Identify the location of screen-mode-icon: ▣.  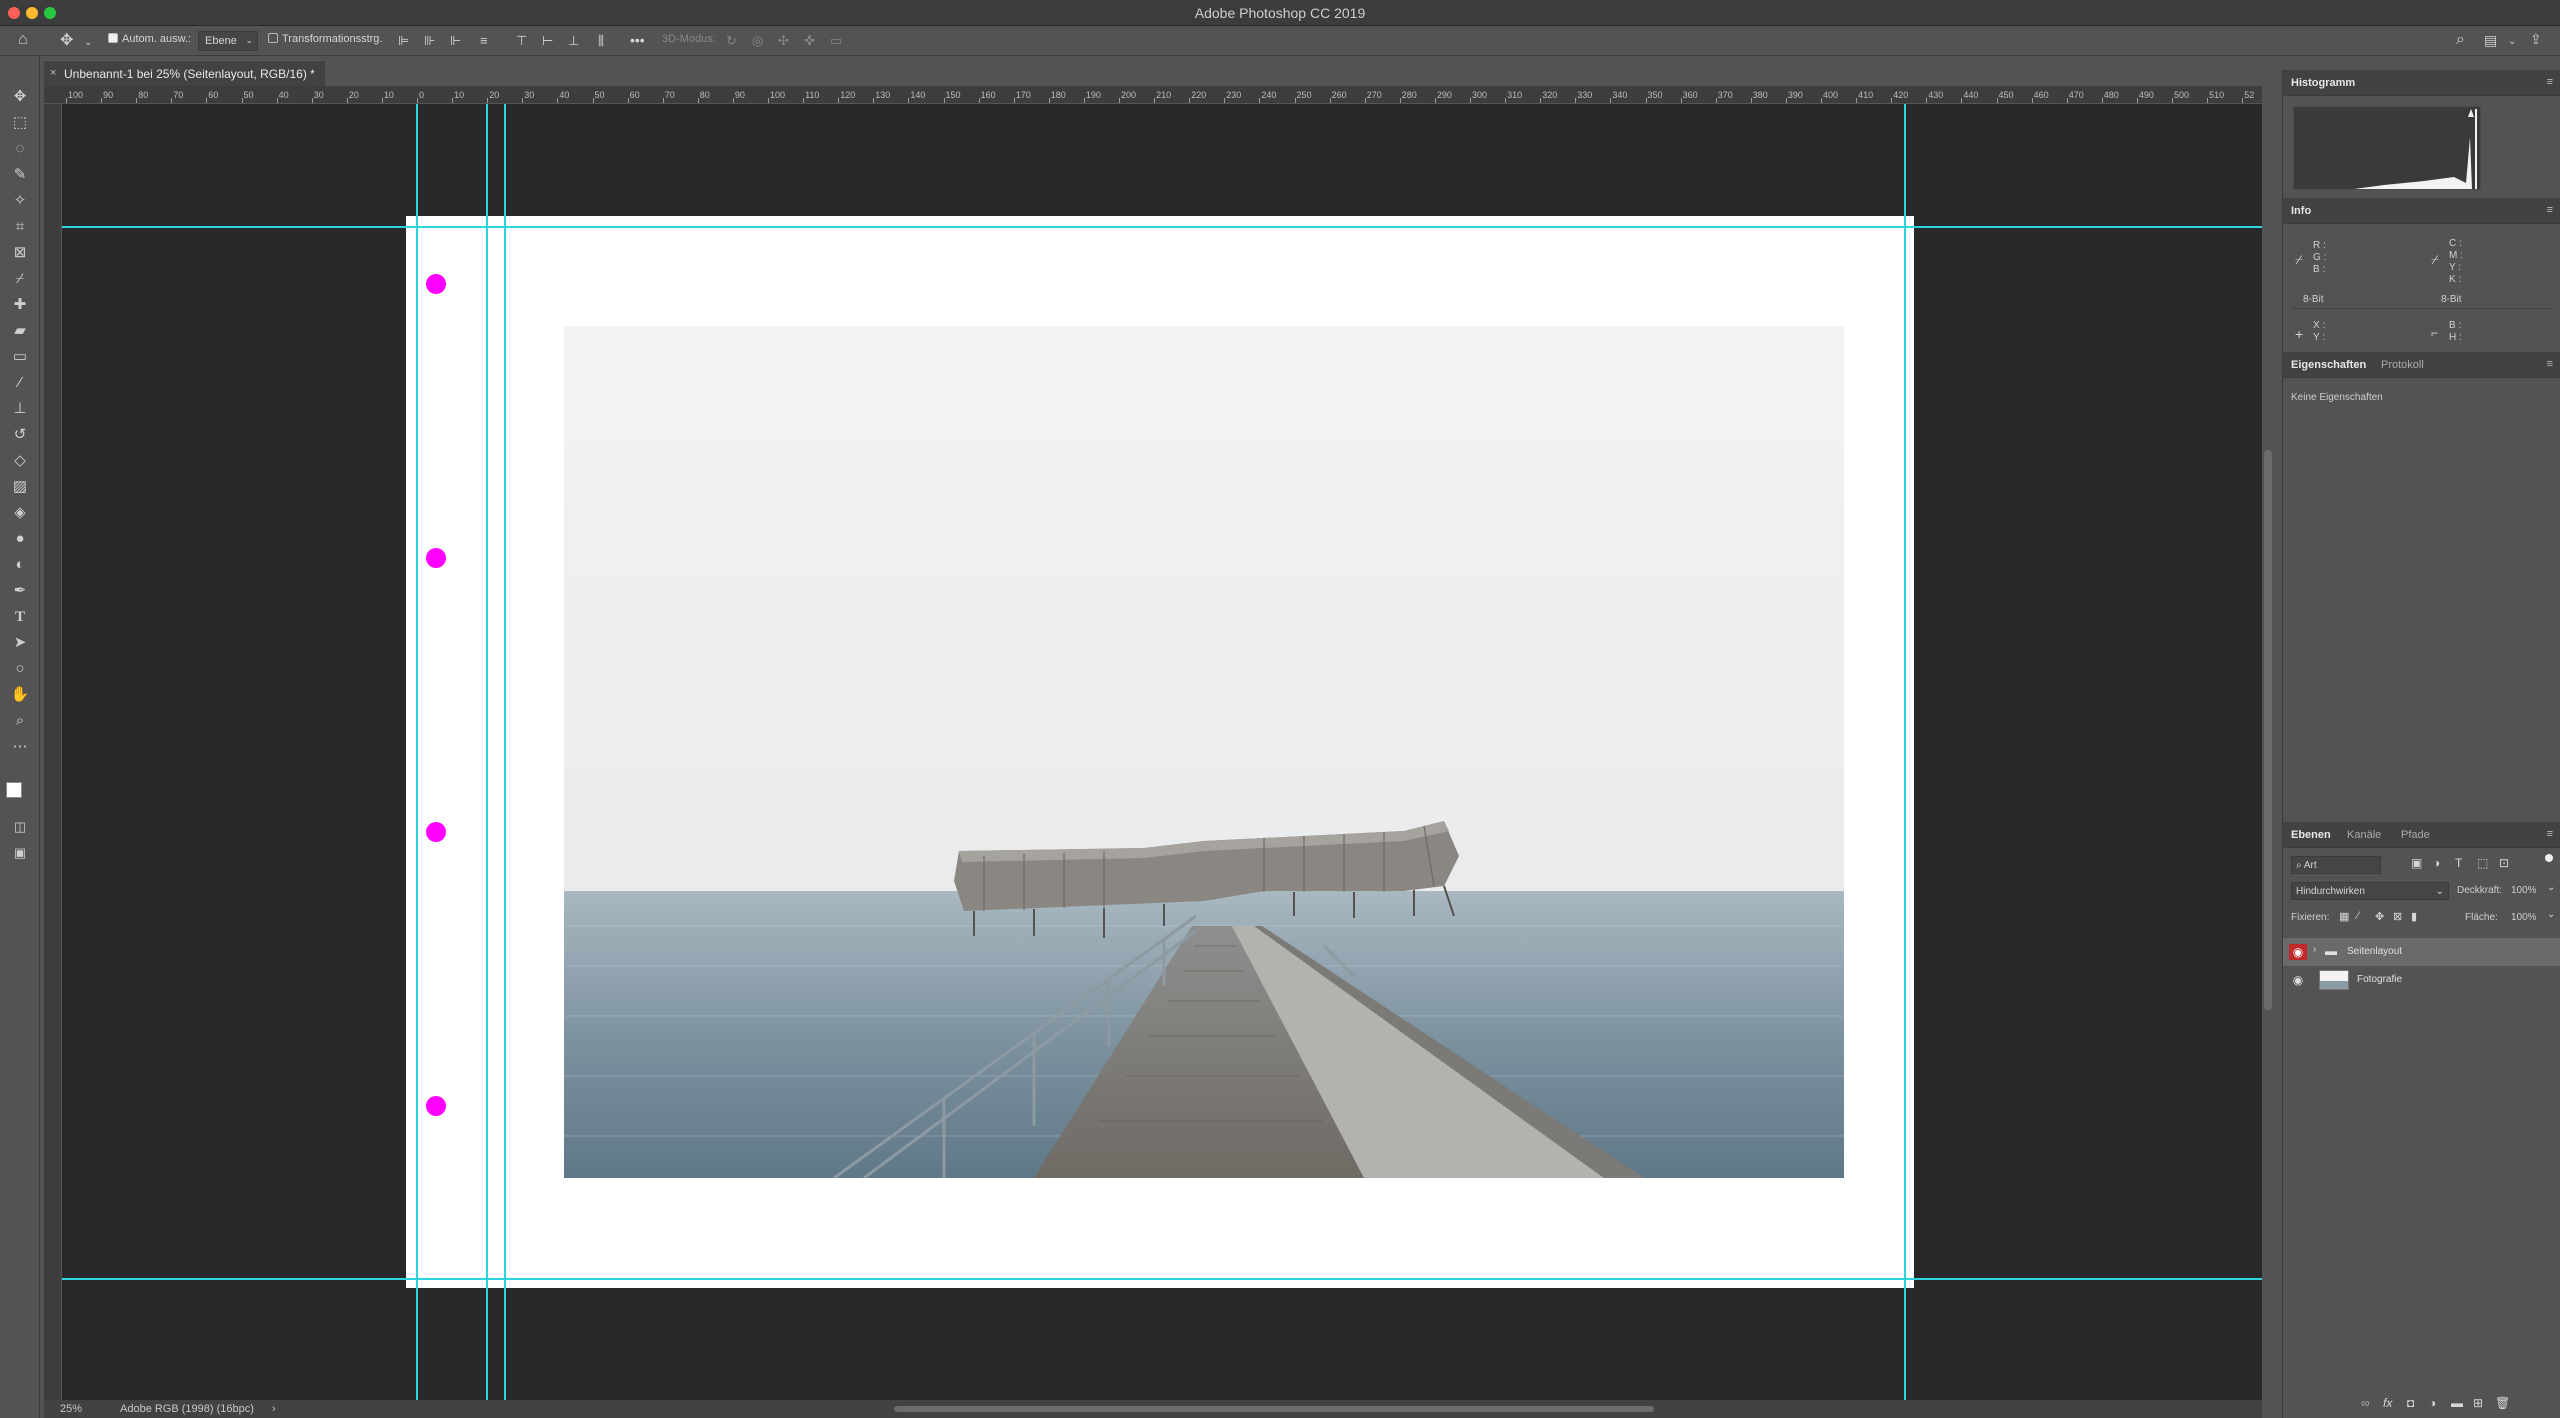
(20, 853).